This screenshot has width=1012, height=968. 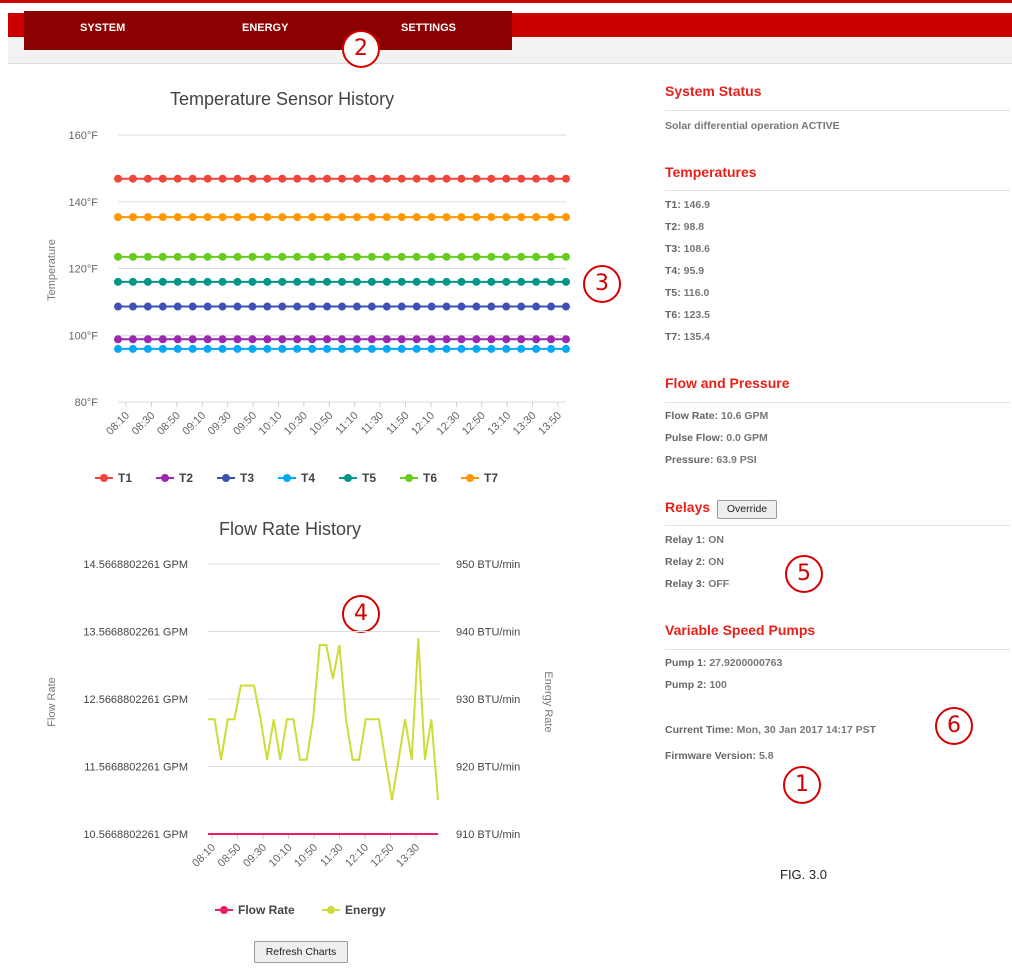 I want to click on relay-2-row: Relay 2: ON, so click(x=694, y=562).